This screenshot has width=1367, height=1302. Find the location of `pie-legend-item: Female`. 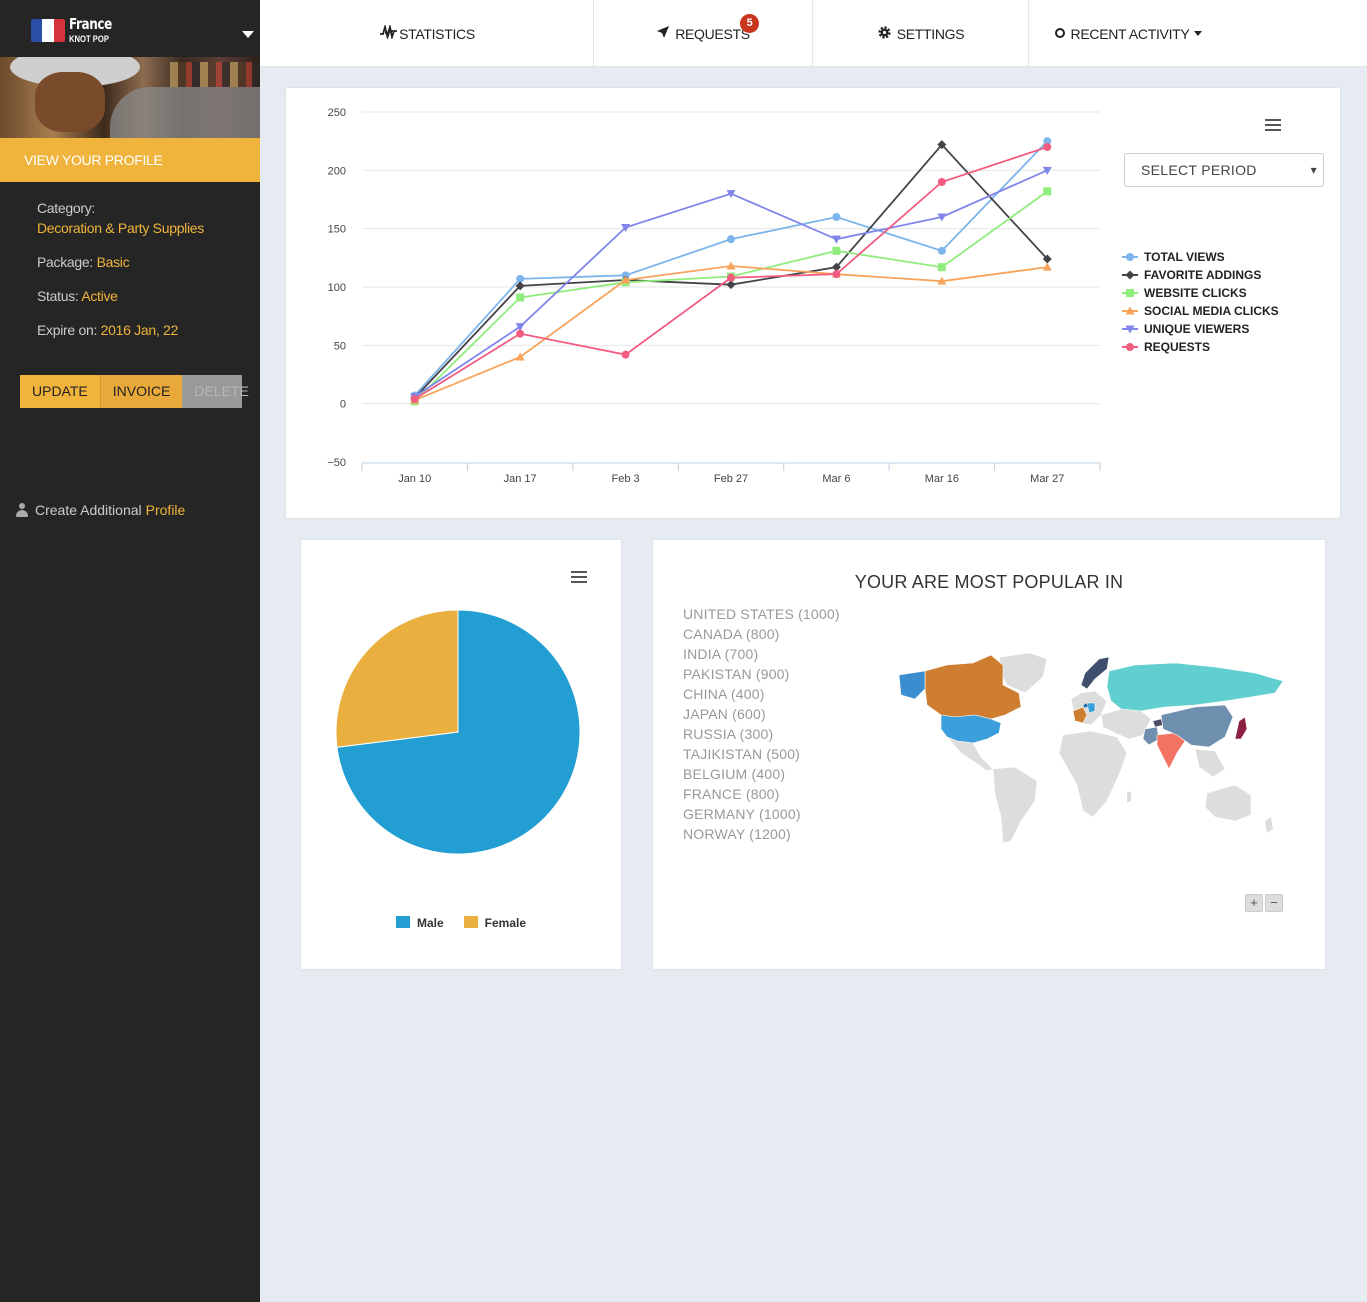

pie-legend-item: Female is located at coordinates (495, 923).